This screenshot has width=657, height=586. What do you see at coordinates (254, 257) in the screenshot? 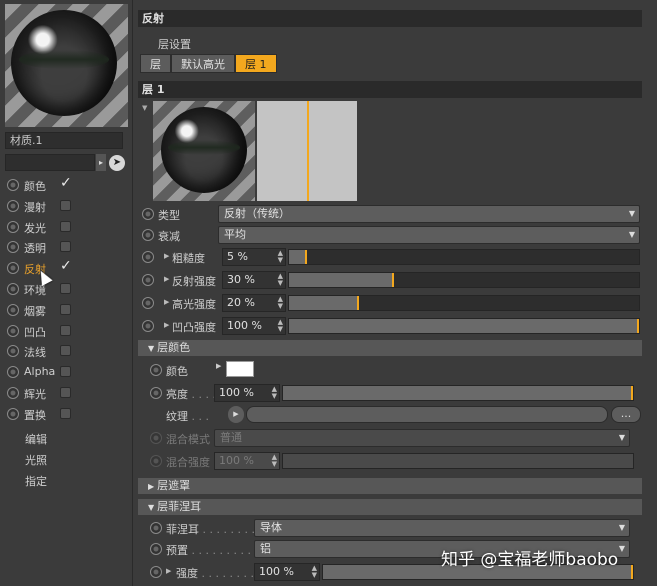
I see `roughness-input: 5 % ▲ ▼` at bounding box center [254, 257].